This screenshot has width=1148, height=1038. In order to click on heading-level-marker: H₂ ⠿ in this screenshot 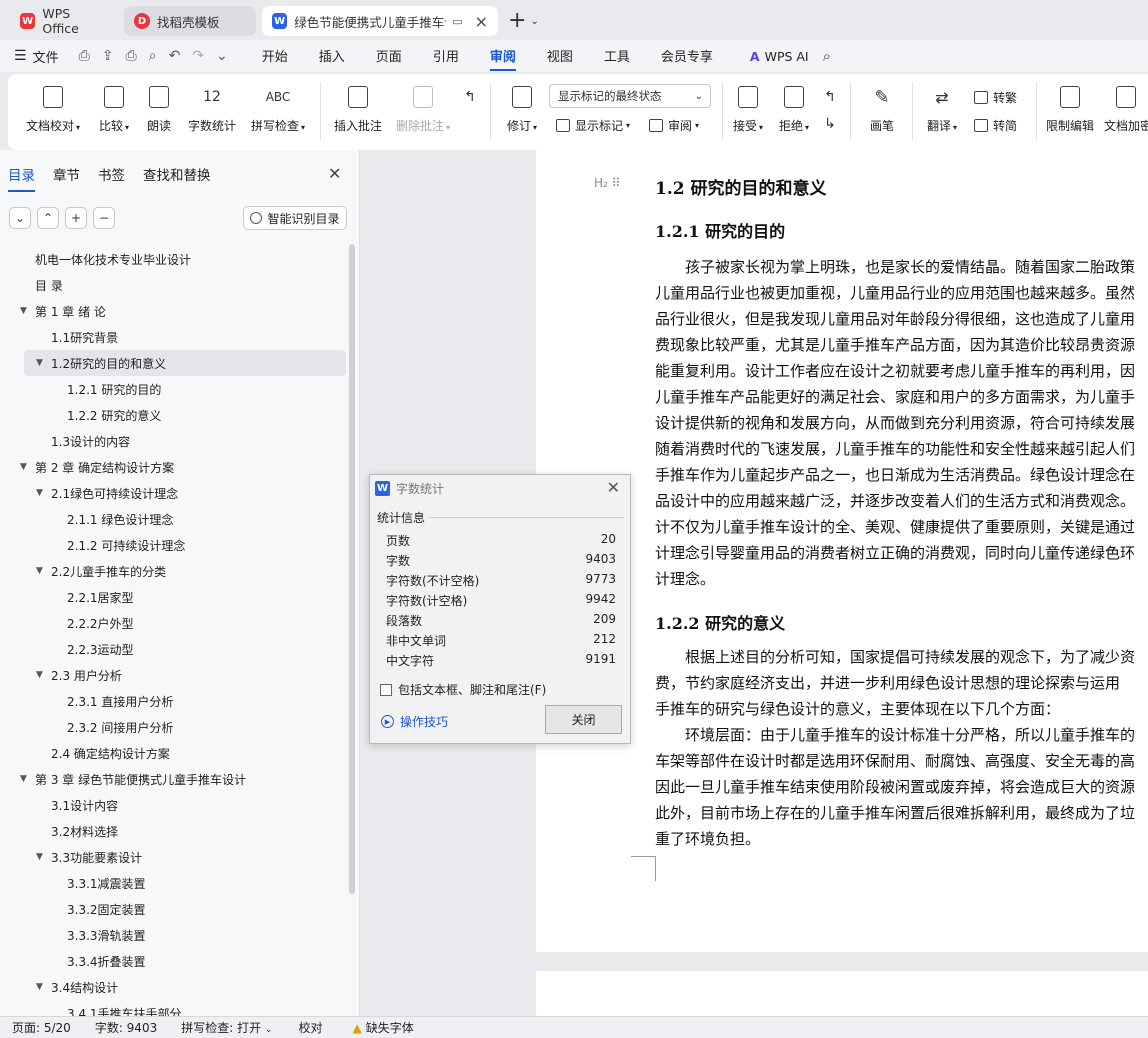, I will do `click(607, 183)`.